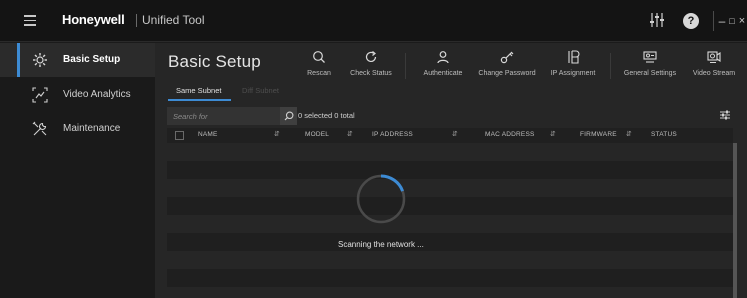 This screenshot has width=747, height=298. What do you see at coordinates (319, 60) in the screenshot?
I see `search-icon` at bounding box center [319, 60].